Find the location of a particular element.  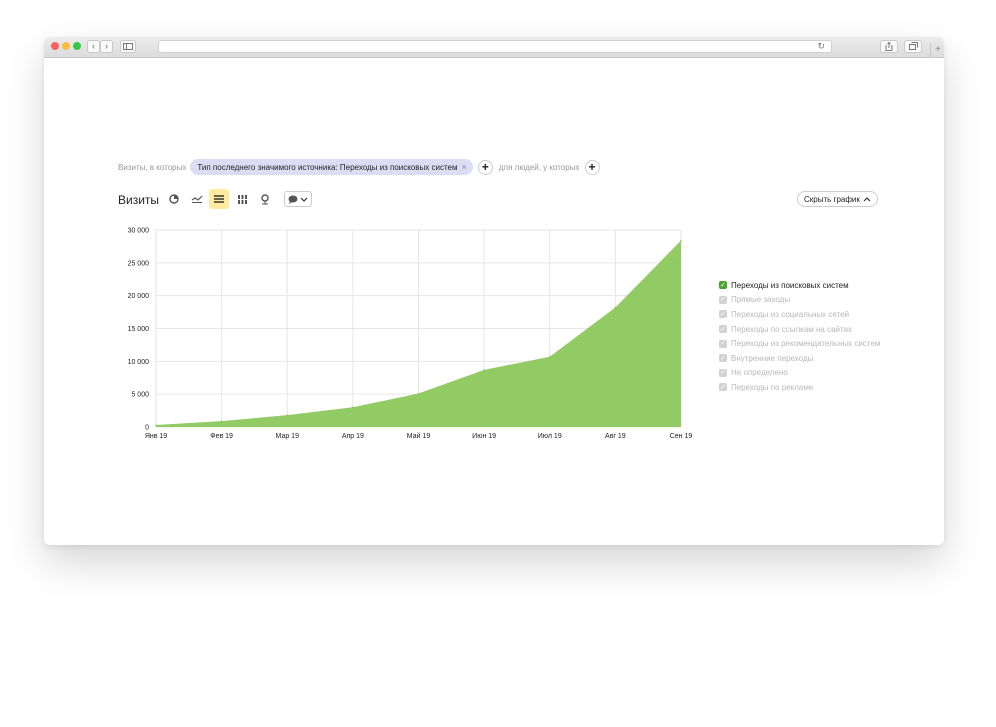

x-tick-label: Сен 19 is located at coordinates (681, 436).